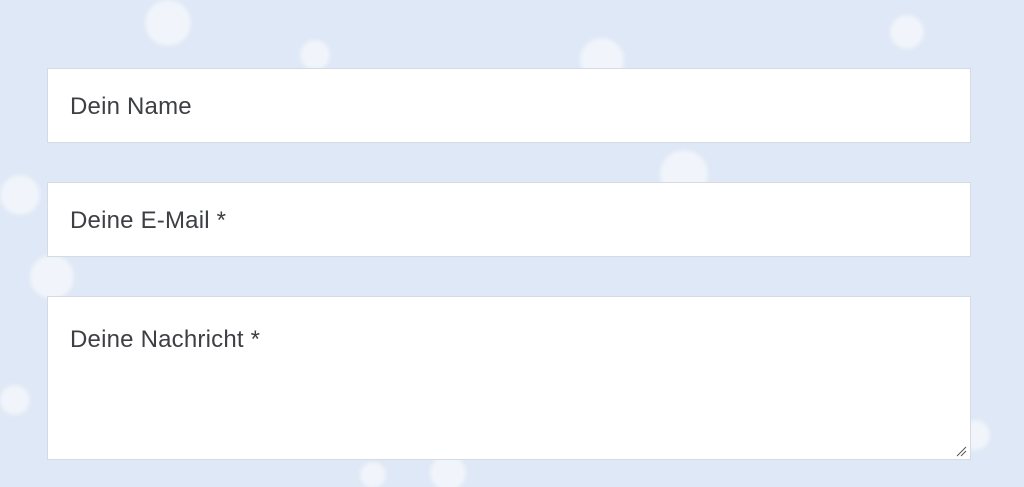  Describe the element at coordinates (509, 105) in the screenshot. I see `name-field: Dein Name` at that location.